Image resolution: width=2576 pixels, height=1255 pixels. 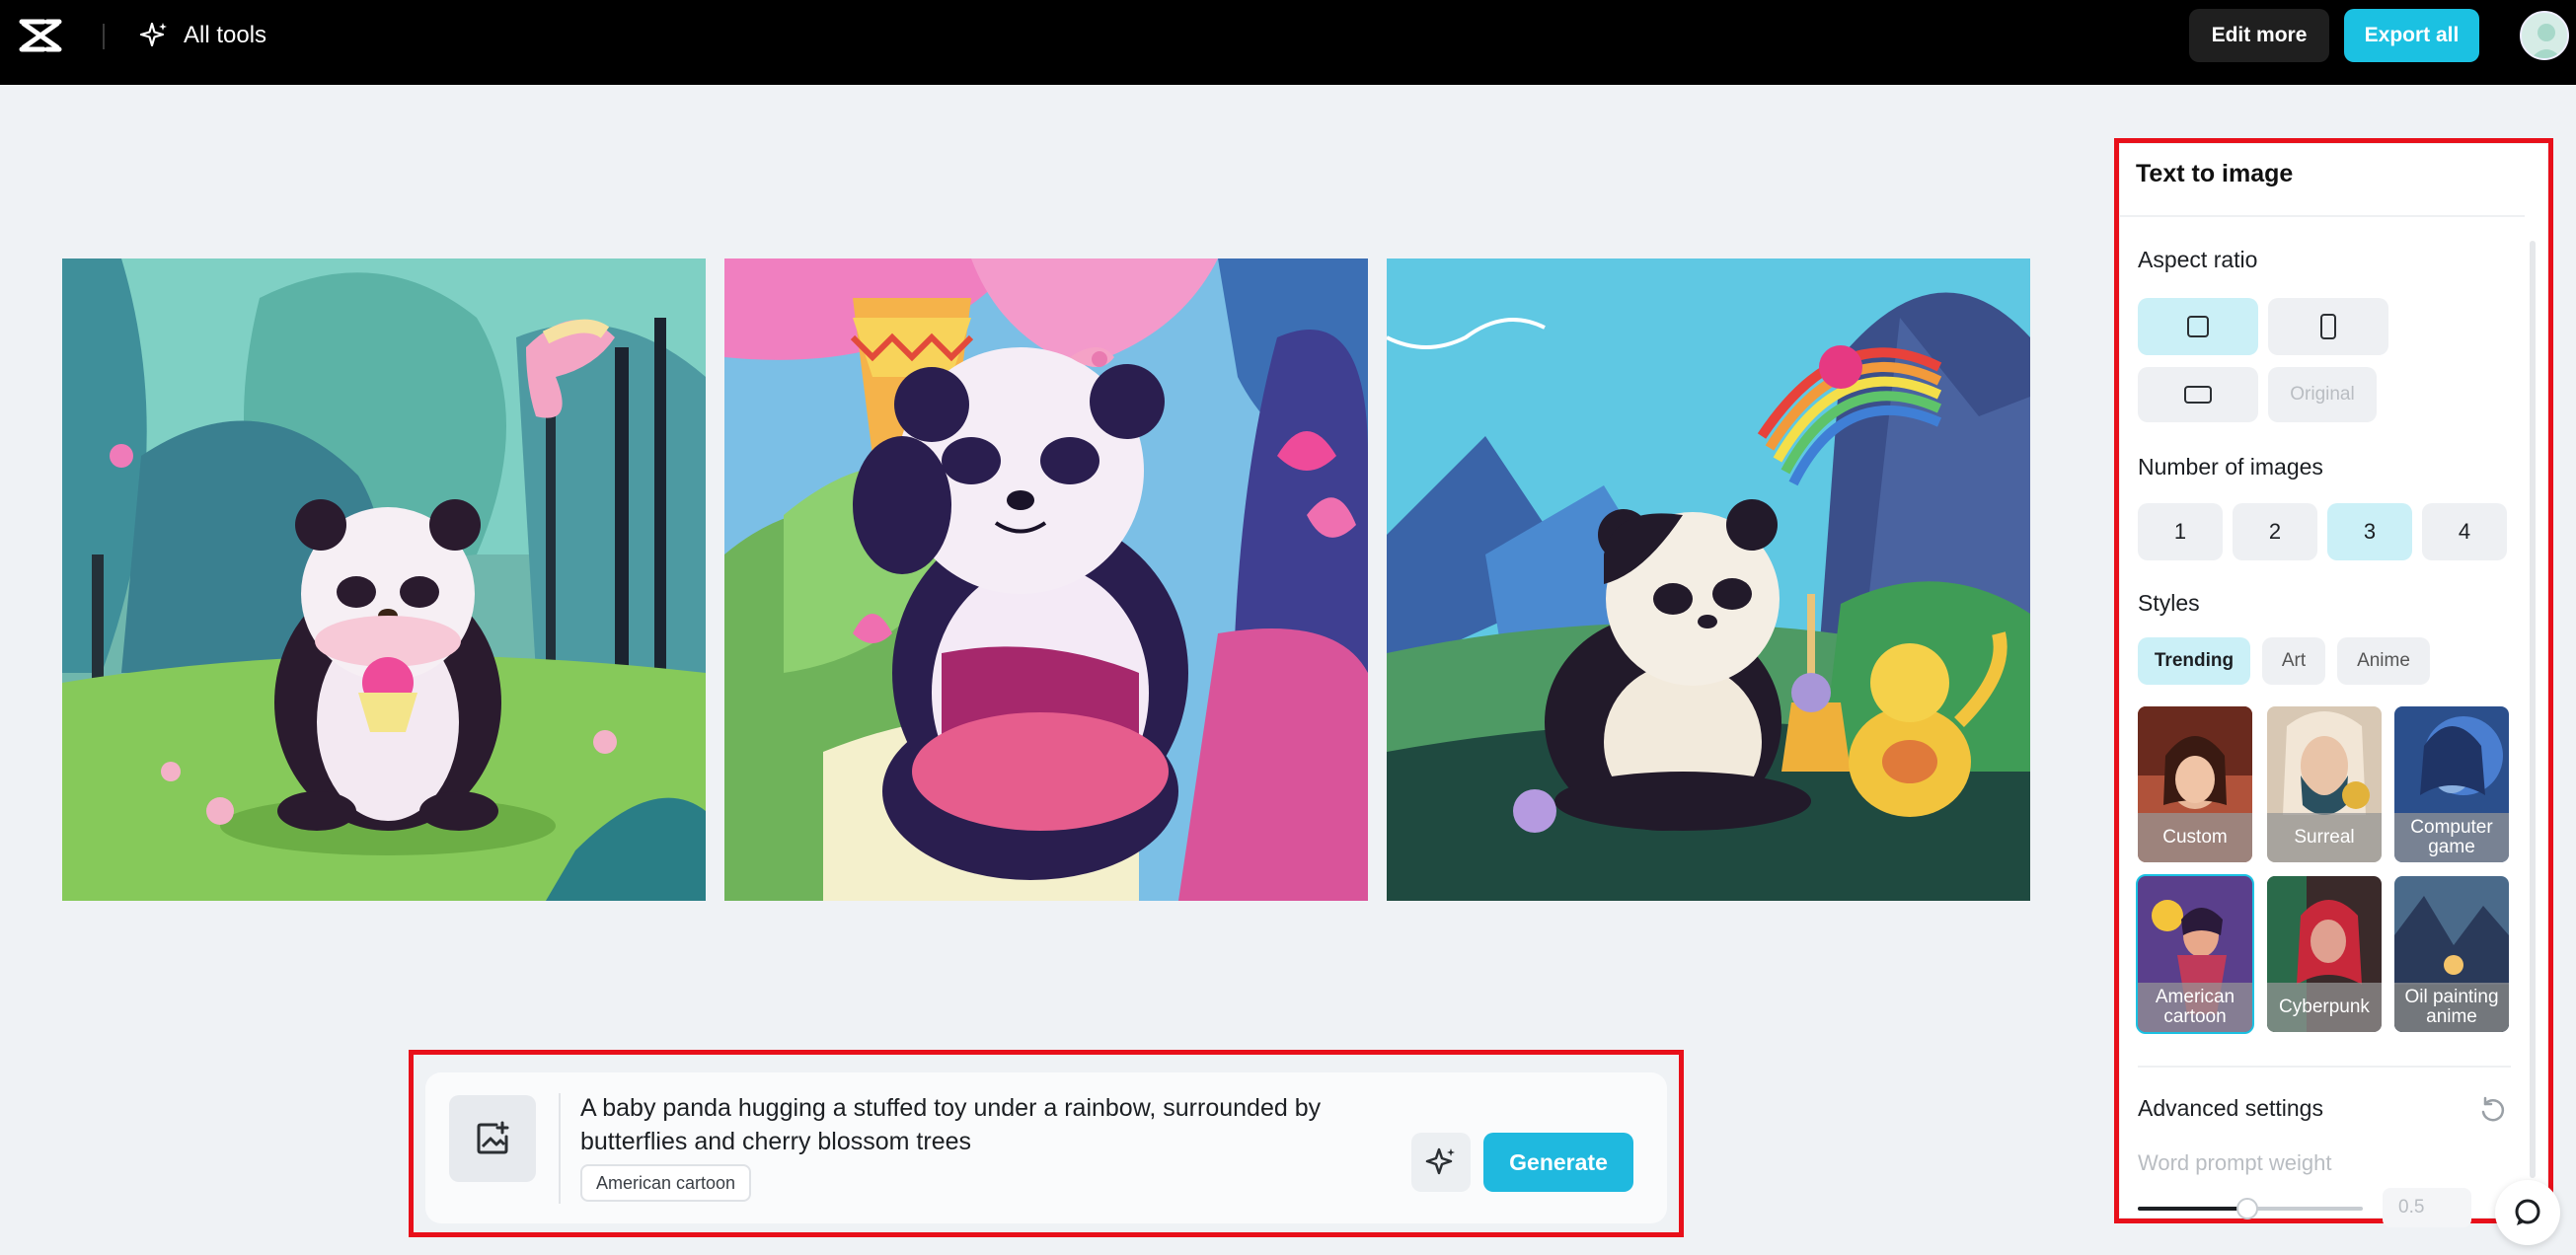 I want to click on tab-art: Art, so click(x=2294, y=661).